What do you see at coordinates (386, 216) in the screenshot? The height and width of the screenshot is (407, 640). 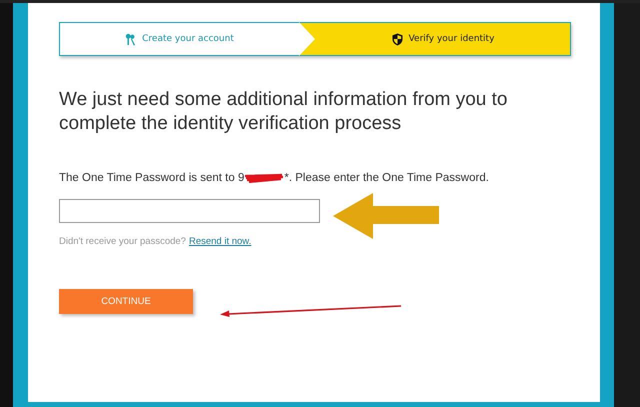 I see `left-arrow-icon` at bounding box center [386, 216].